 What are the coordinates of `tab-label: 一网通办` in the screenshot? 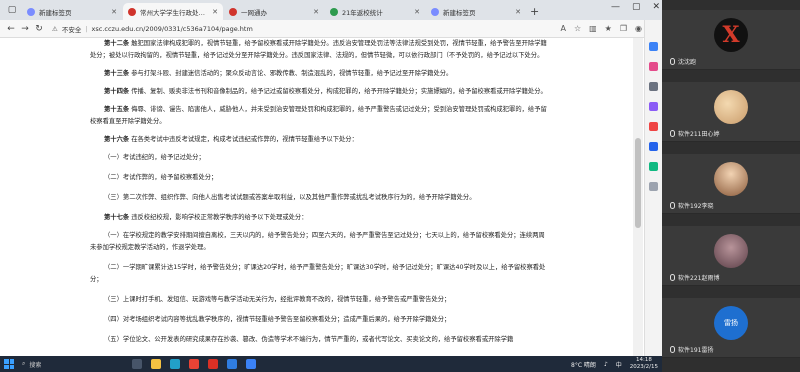 It's located at (254, 12).